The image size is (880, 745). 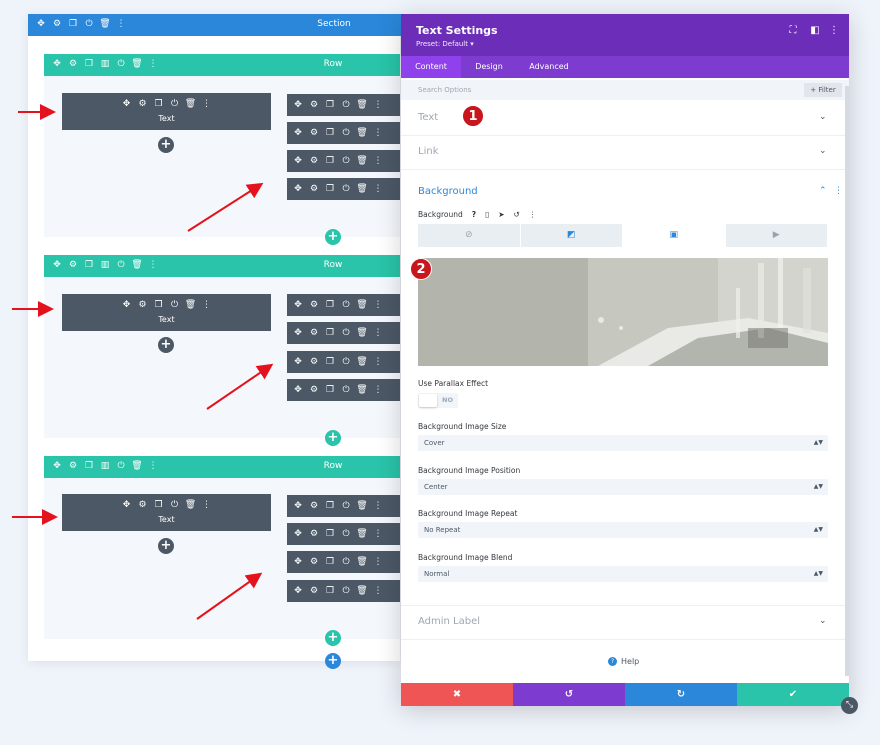 I want to click on close-icon: ✖, so click(x=457, y=694).